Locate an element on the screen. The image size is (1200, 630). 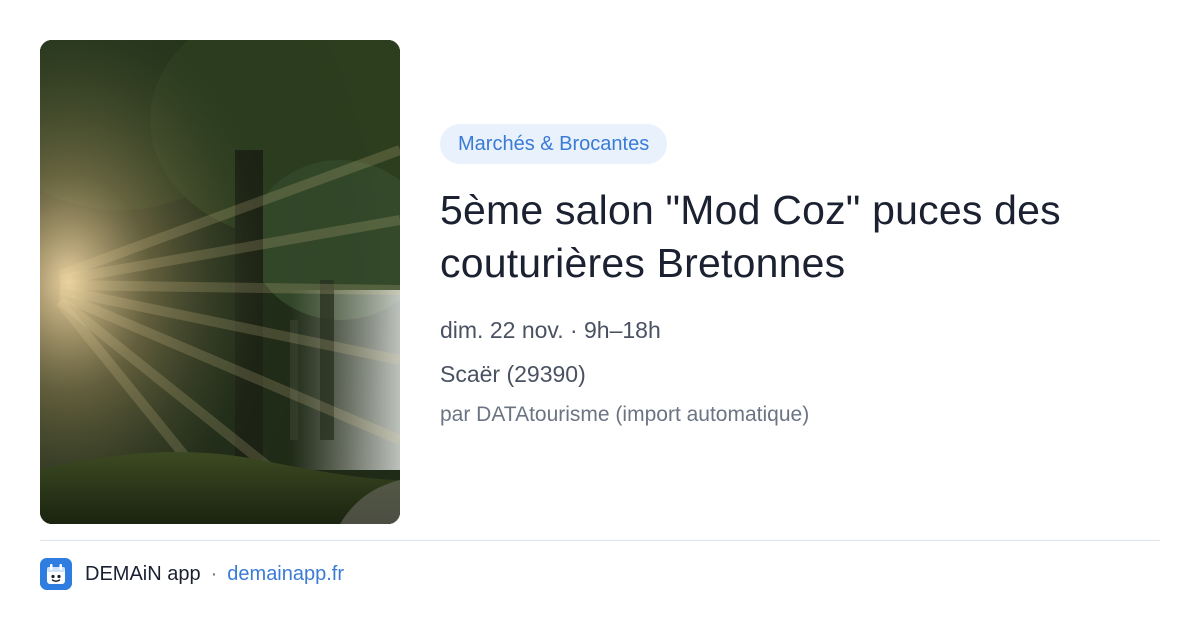
app-name: DEMAiN app is located at coordinates (143, 573).